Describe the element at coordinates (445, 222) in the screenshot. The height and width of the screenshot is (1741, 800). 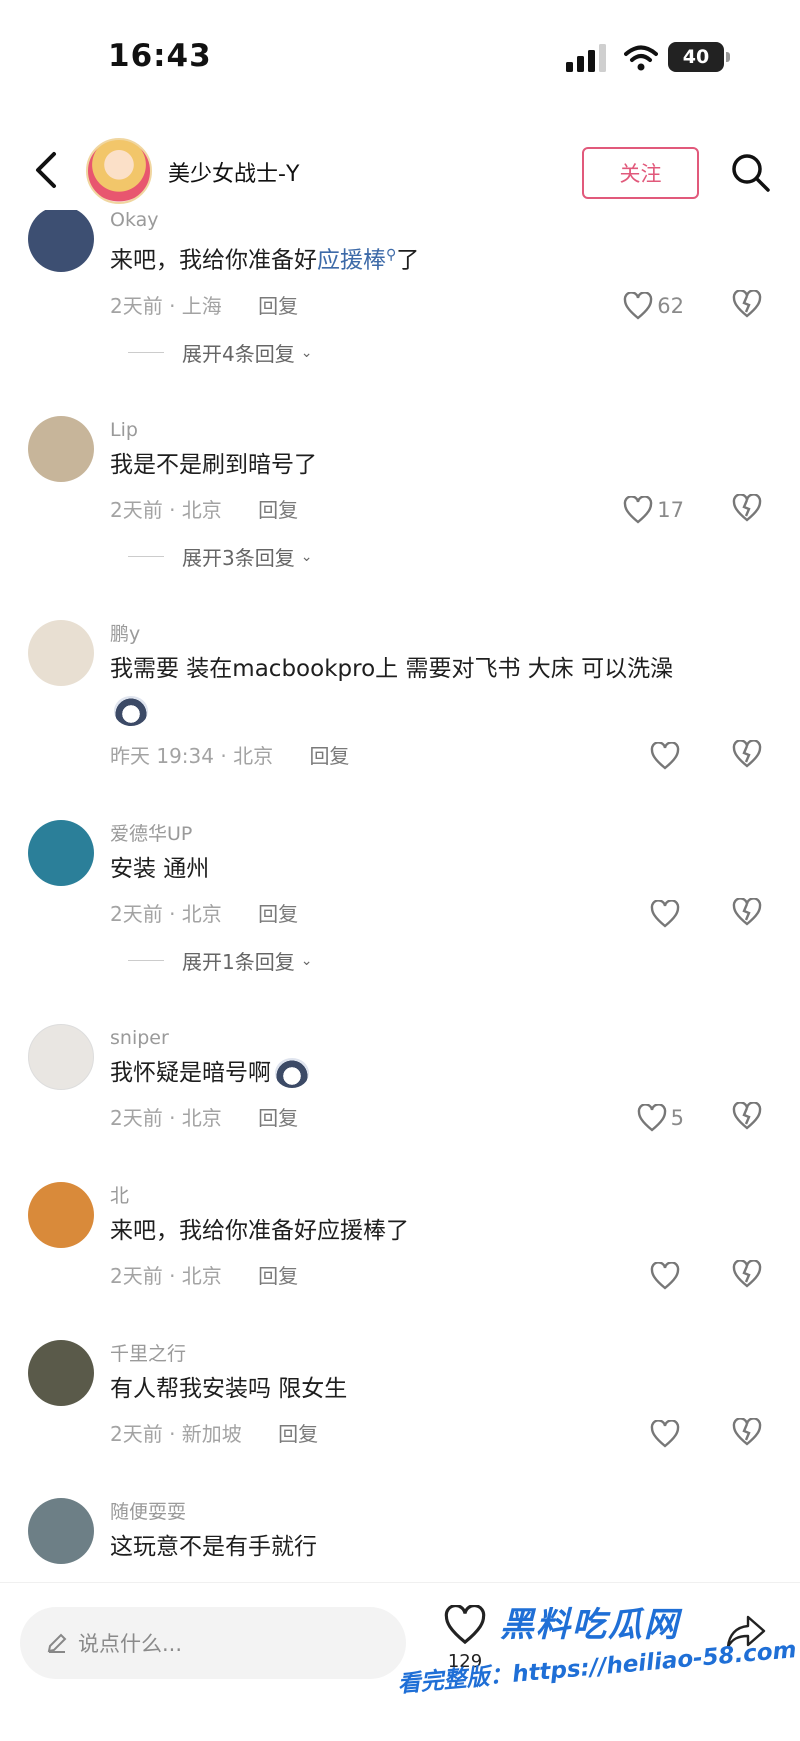
I see `comment-username: Okay` at that location.